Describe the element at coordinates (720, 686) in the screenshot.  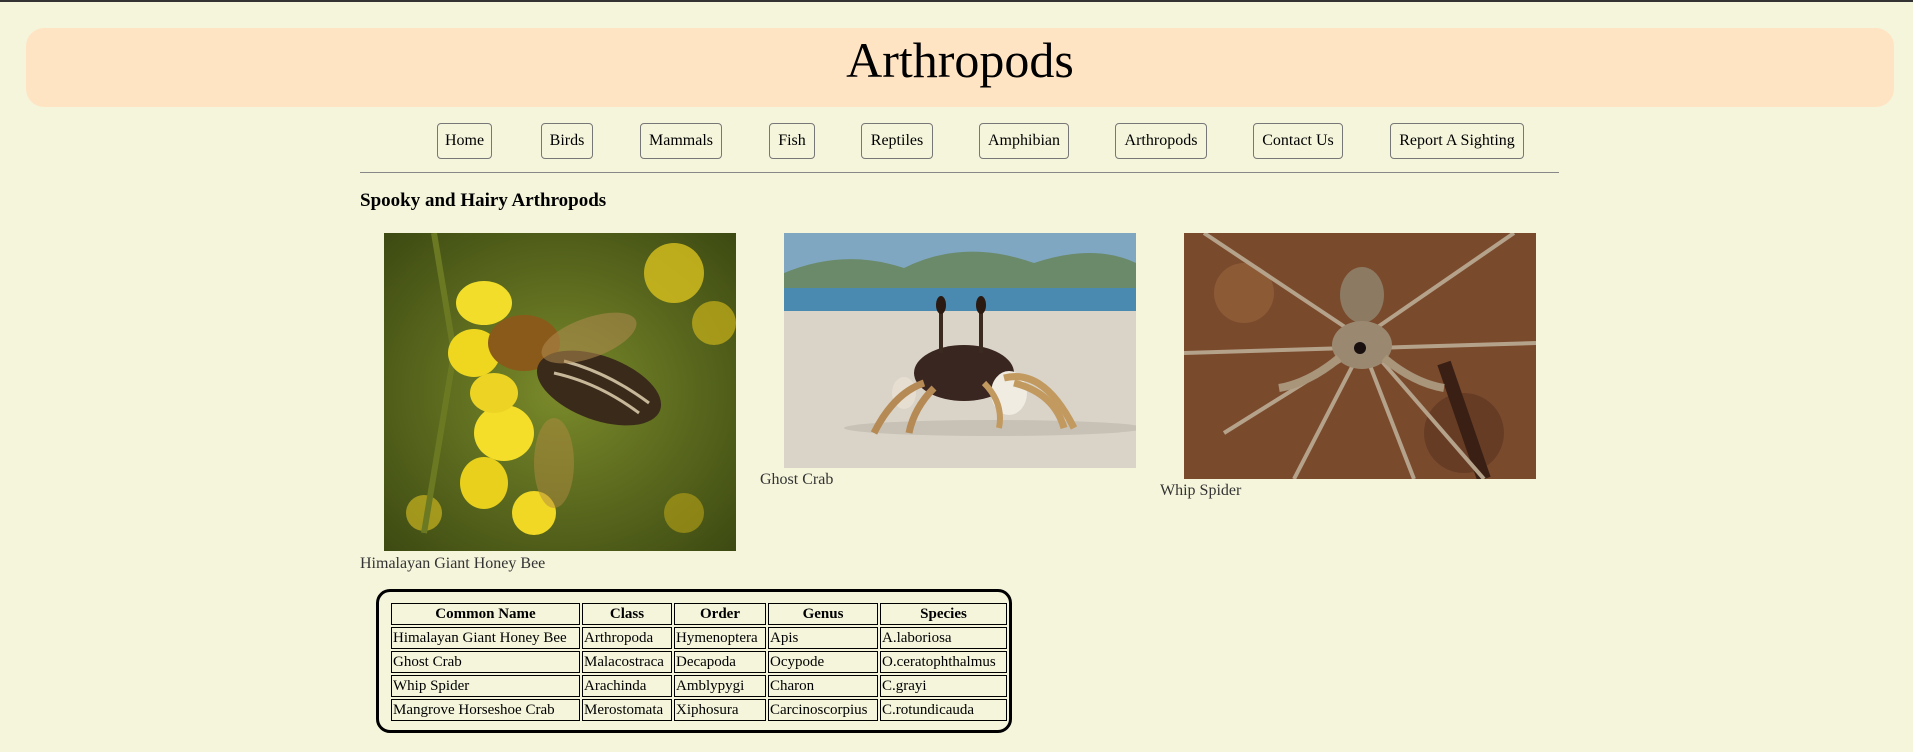
I see `table-cell: Amblypygi` at that location.